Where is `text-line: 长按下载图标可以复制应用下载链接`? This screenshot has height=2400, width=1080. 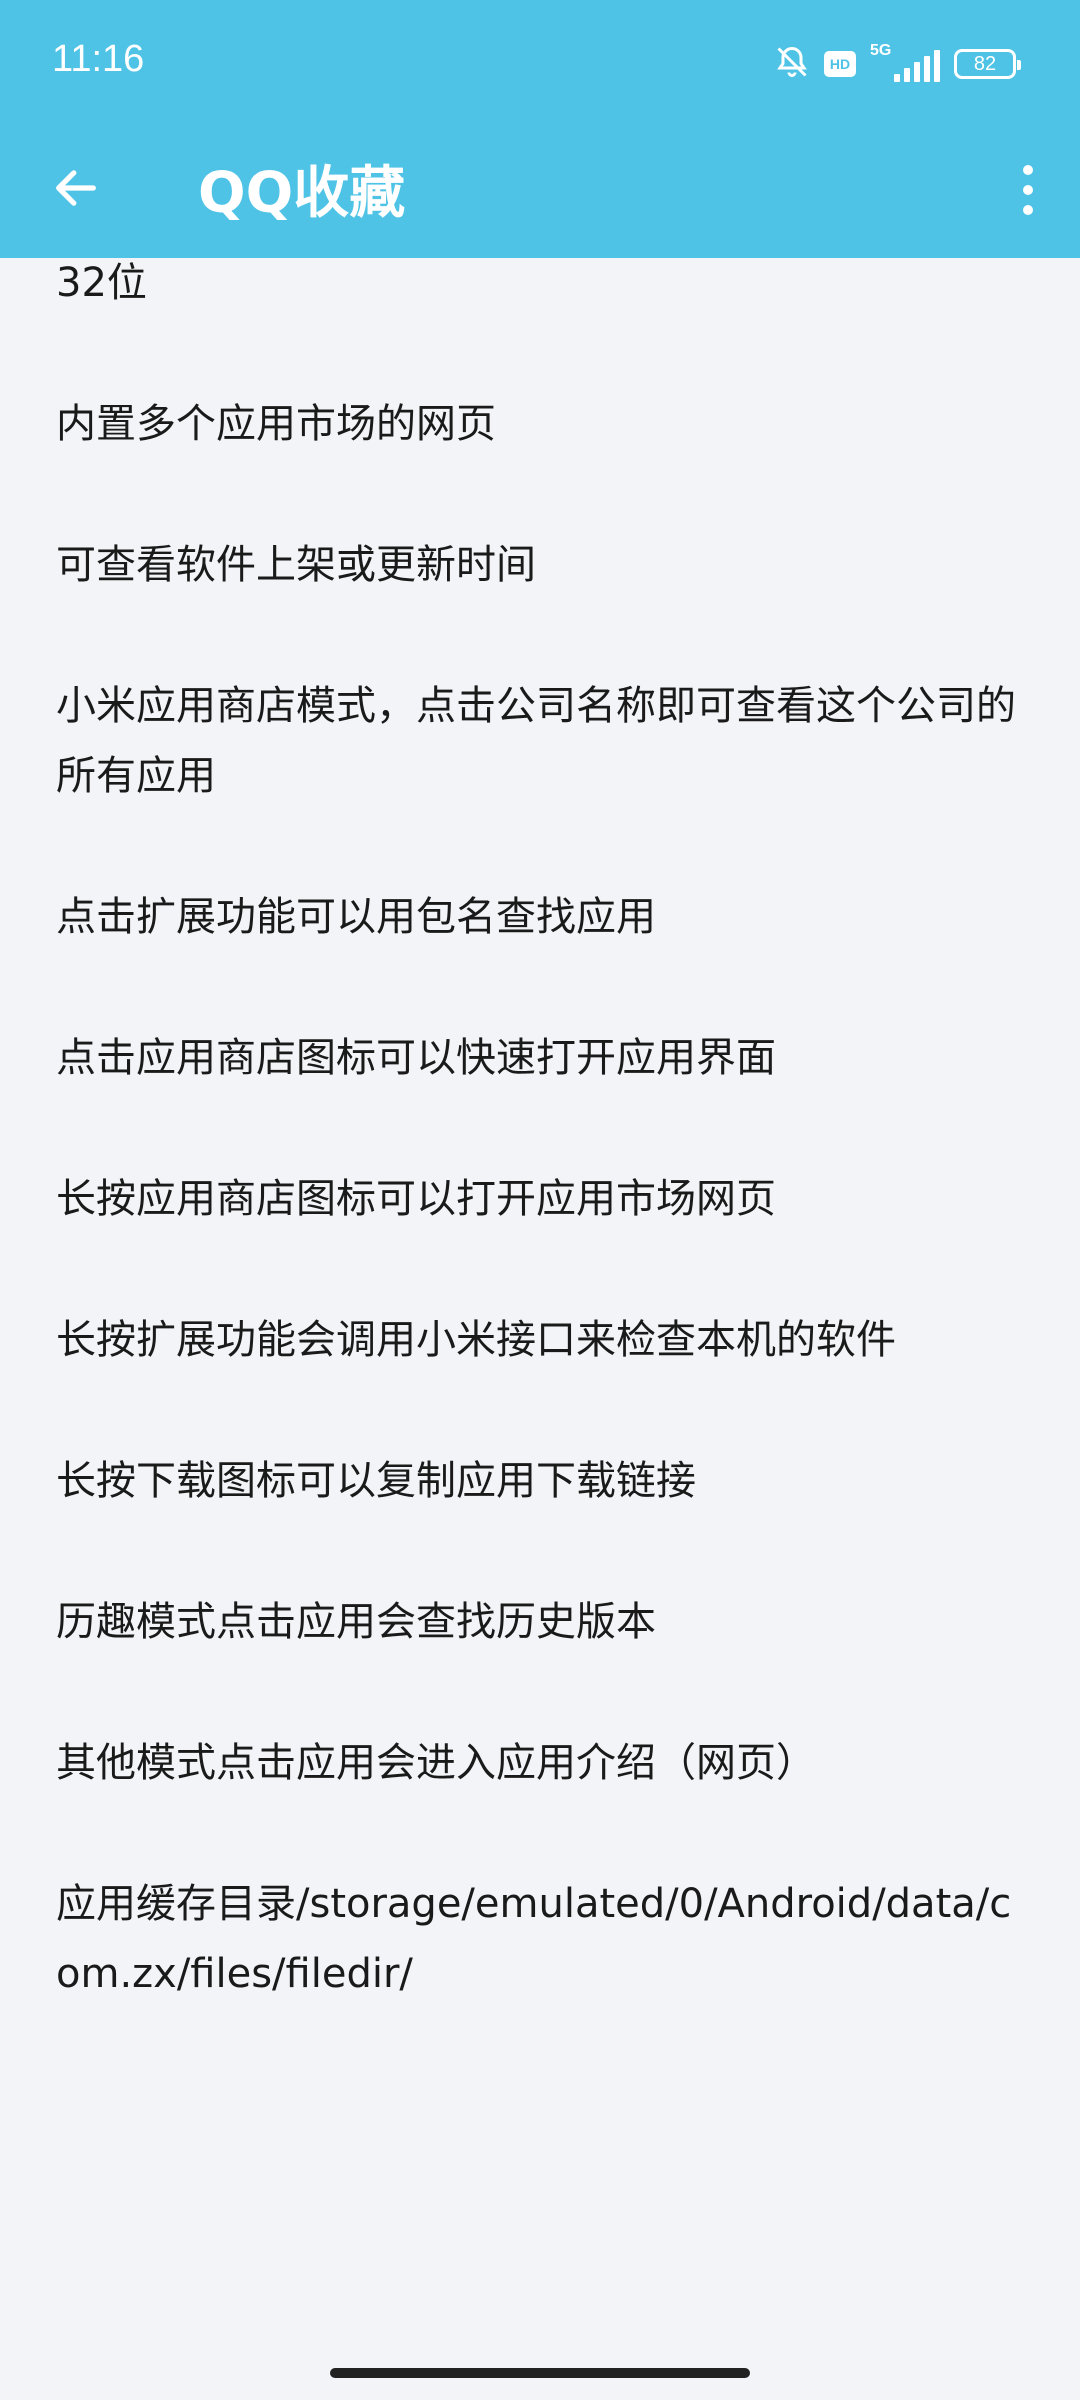
text-line: 长按下载图标可以复制应用下载链接 is located at coordinates (376, 1481).